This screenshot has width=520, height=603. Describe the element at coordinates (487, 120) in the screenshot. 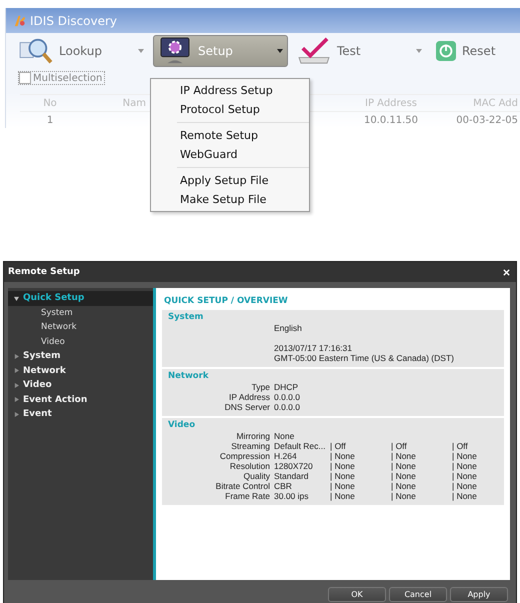

I see `table-cell: 00-03-22-05` at that location.